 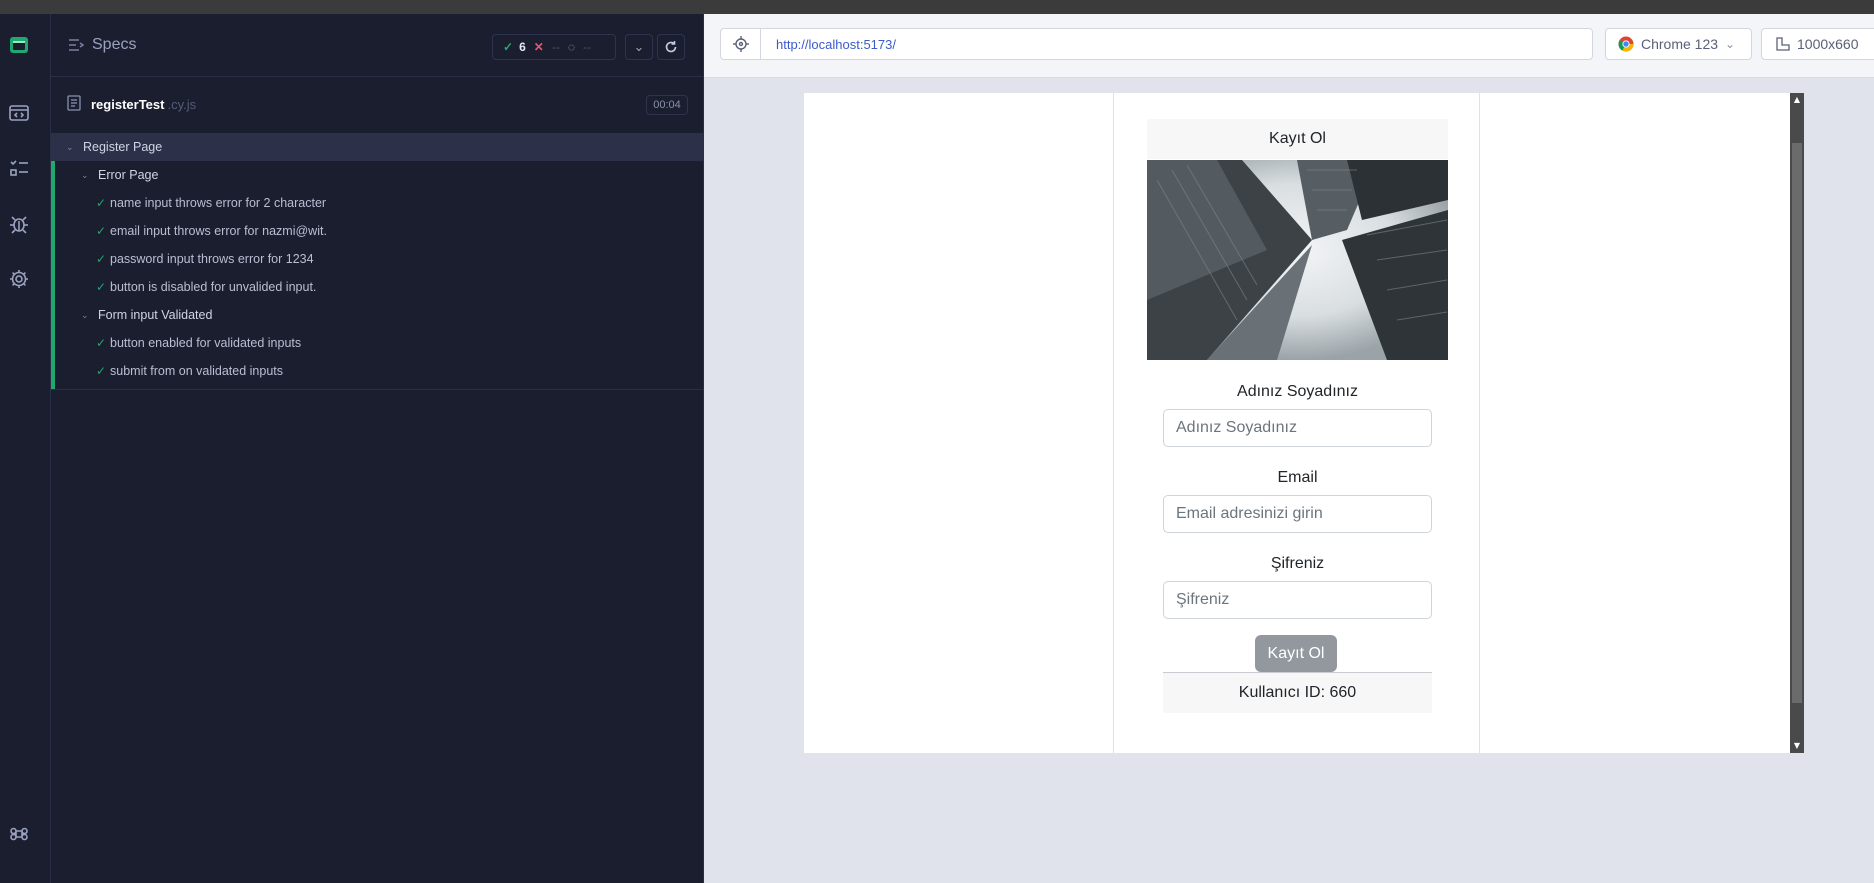 What do you see at coordinates (377, 231) in the screenshot?
I see `test-row: ✓ email input throws error for nazmi@wit.` at bounding box center [377, 231].